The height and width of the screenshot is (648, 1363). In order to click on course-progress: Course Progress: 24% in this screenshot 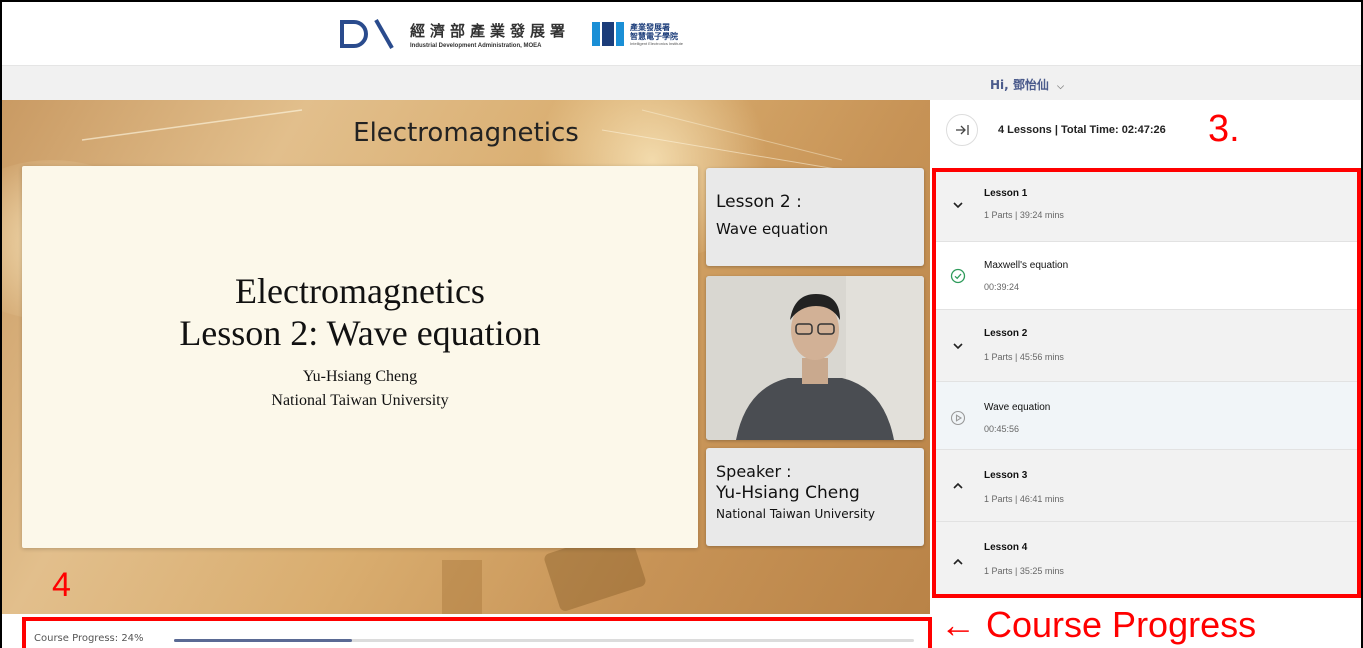, I will do `click(477, 632)`.